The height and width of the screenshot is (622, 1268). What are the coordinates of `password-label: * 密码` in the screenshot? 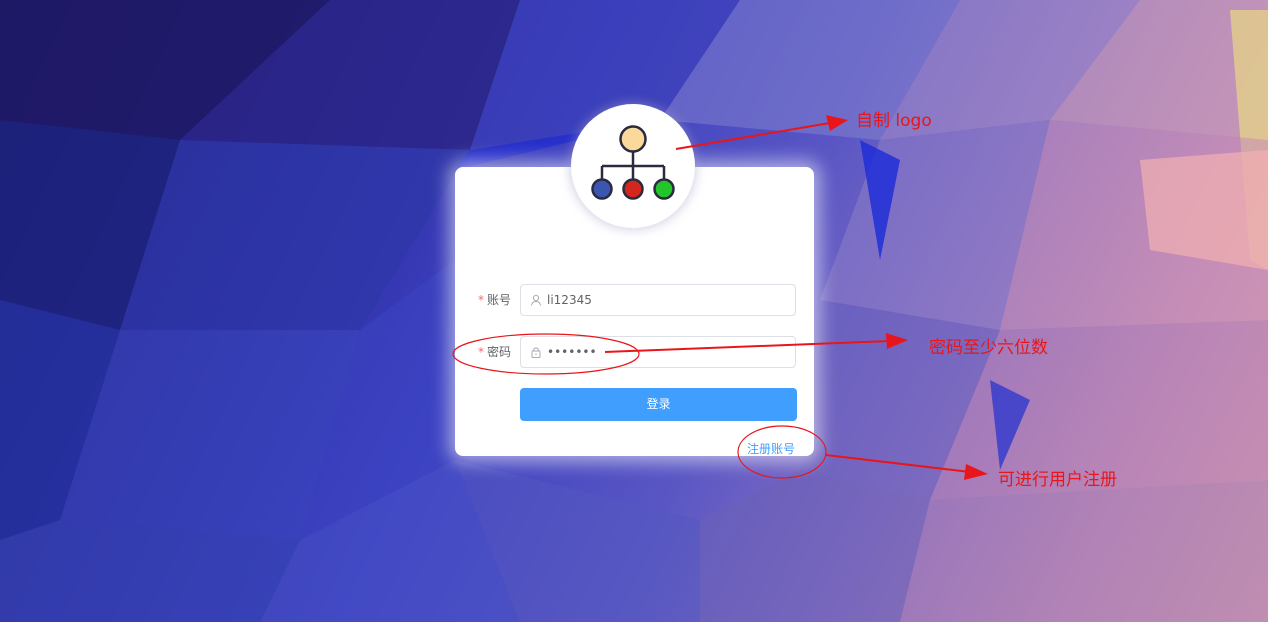 It's located at (494, 352).